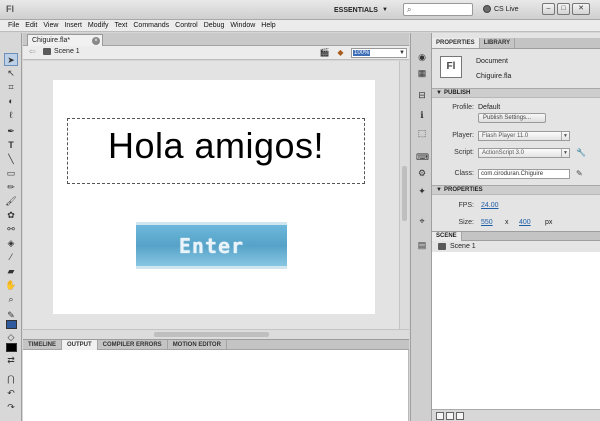 Image resolution: width=600 pixels, height=421 pixels. I want to click on components-panel-icon: ⚙, so click(422, 173).